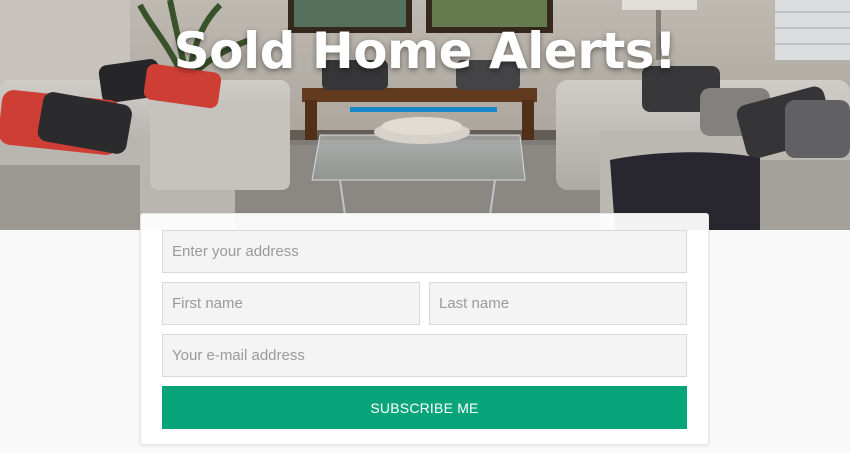 This screenshot has height=453, width=850. I want to click on address-input, so click(424, 251).